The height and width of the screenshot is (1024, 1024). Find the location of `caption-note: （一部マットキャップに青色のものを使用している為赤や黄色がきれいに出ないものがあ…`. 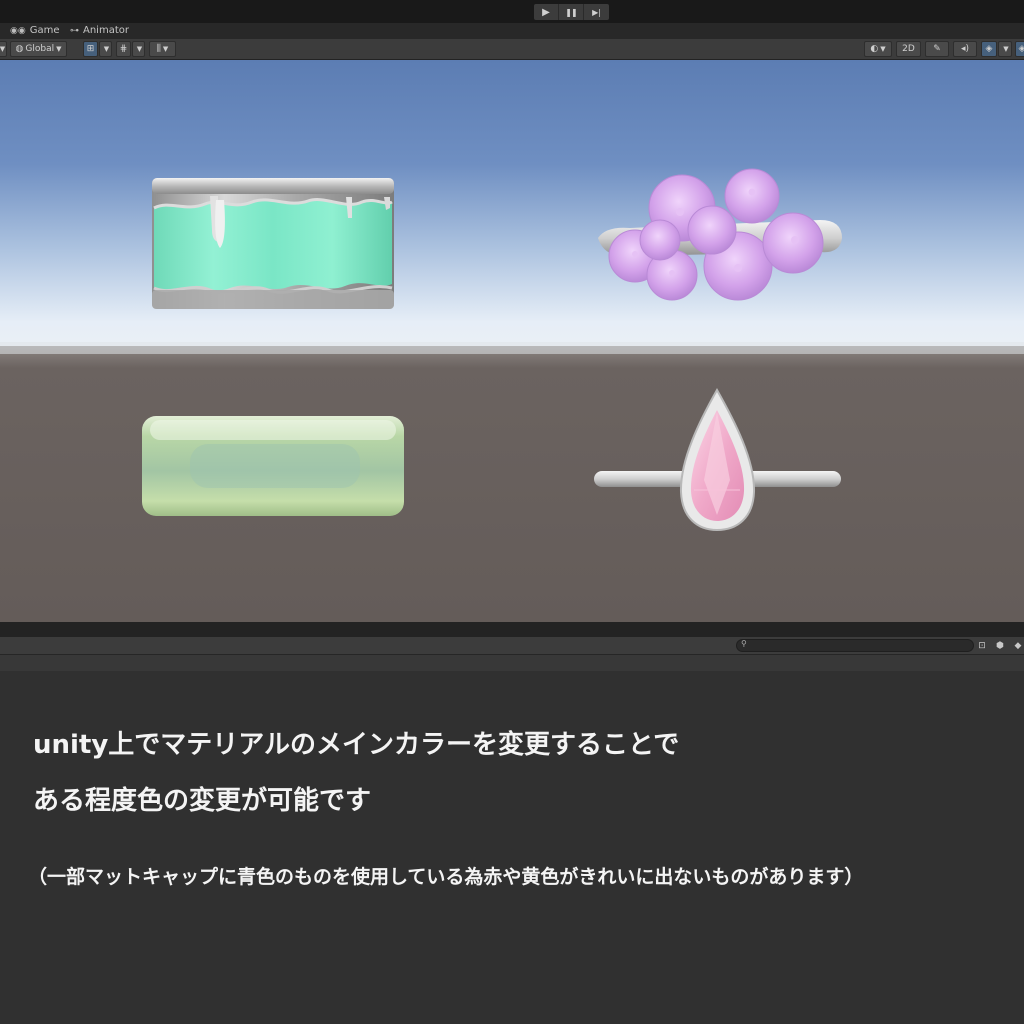

caption-note: （一部マットキャップに青色のものを使用している為赤や黄色がきれいに出ないものがあ… is located at coordinates (446, 877).